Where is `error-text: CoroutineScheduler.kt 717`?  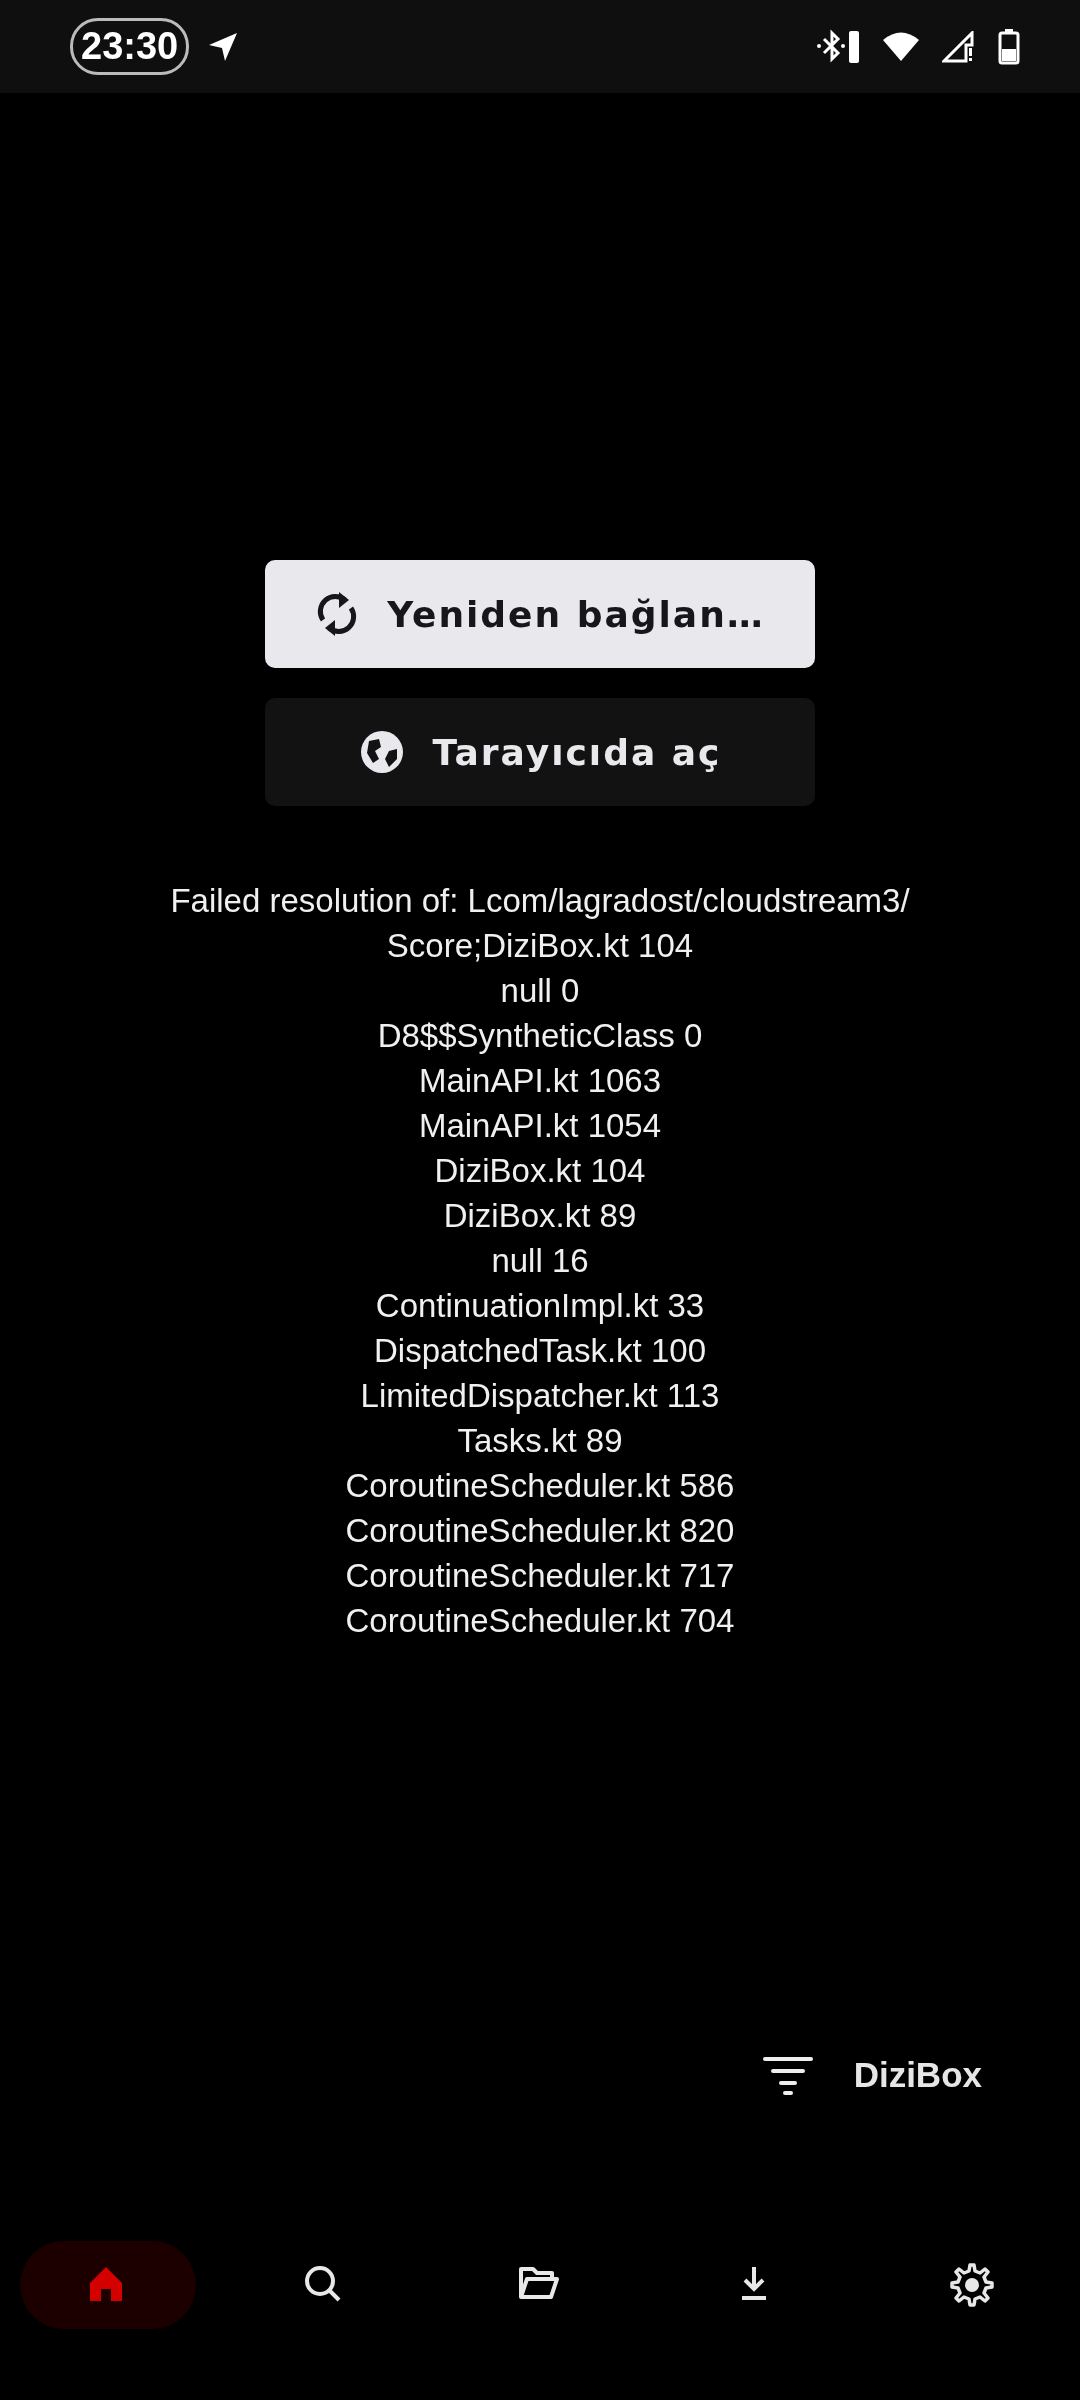
error-text: CoroutineScheduler.kt 717 is located at coordinates (540, 1576).